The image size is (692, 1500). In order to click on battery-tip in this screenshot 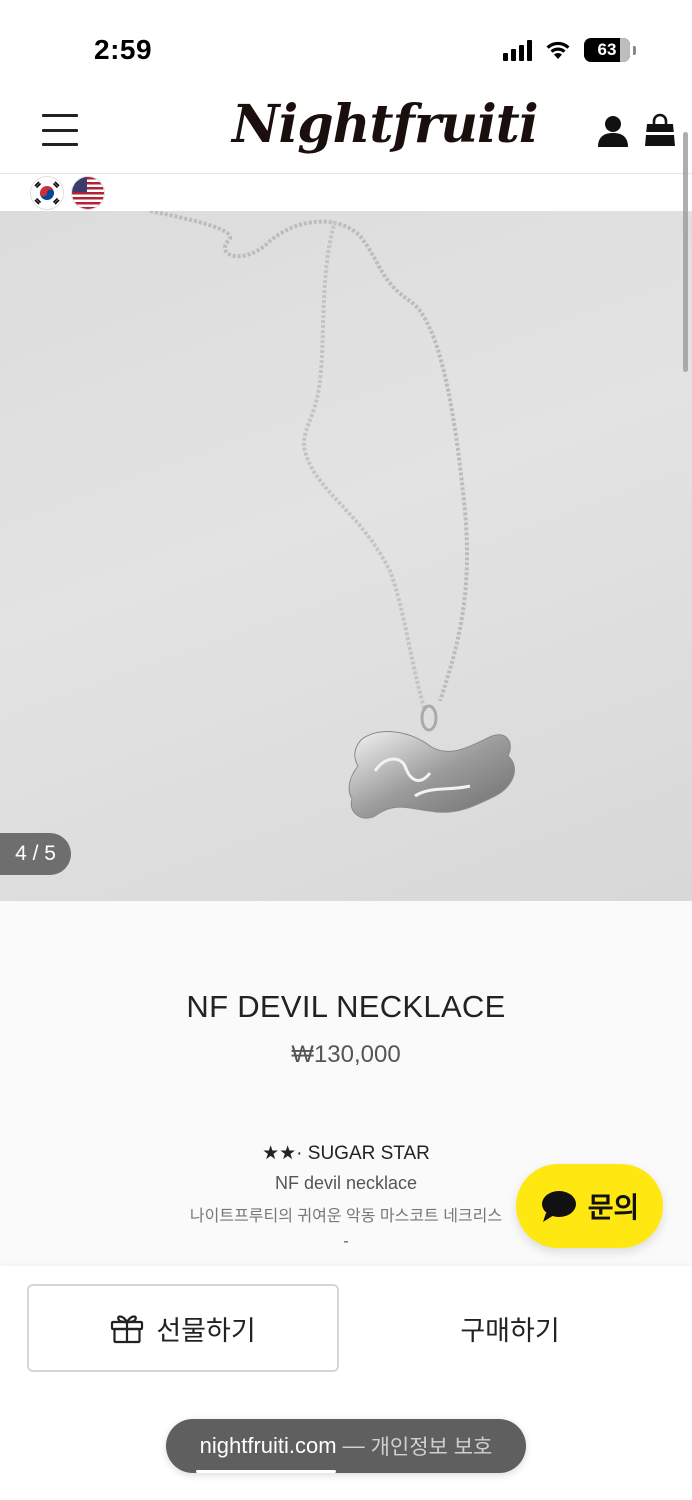, I will do `click(634, 50)`.